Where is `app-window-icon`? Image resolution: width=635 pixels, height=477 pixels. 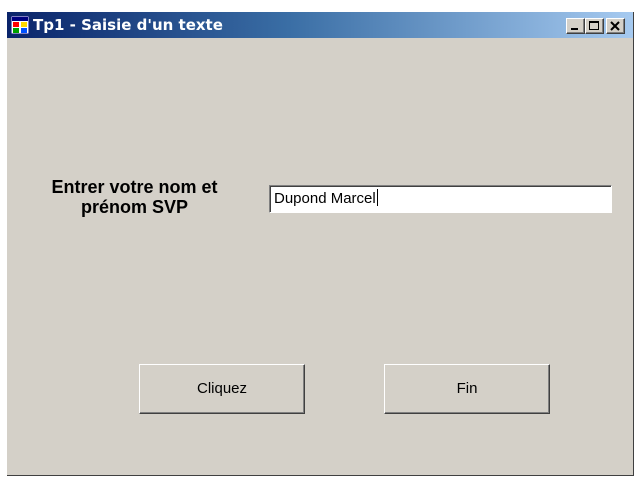
app-window-icon is located at coordinates (20, 25).